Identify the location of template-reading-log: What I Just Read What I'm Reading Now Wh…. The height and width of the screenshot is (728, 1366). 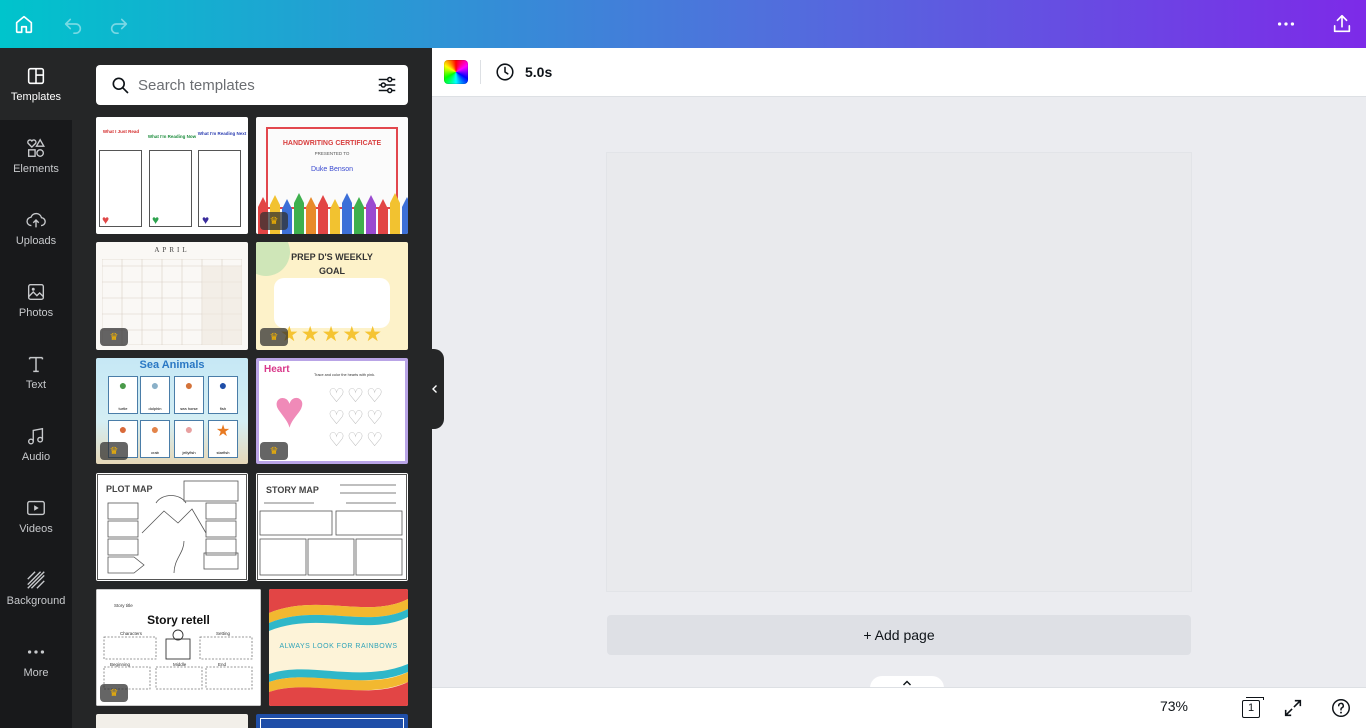
(172, 175).